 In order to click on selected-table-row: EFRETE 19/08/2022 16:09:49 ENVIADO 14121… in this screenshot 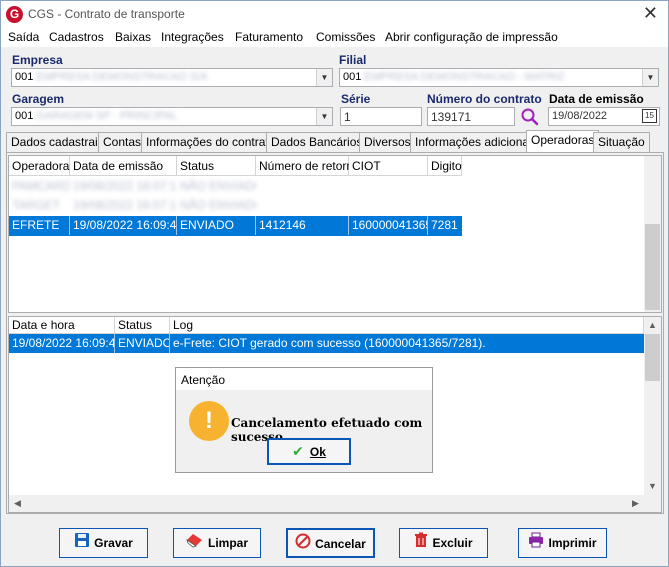, I will do `click(235, 226)`.